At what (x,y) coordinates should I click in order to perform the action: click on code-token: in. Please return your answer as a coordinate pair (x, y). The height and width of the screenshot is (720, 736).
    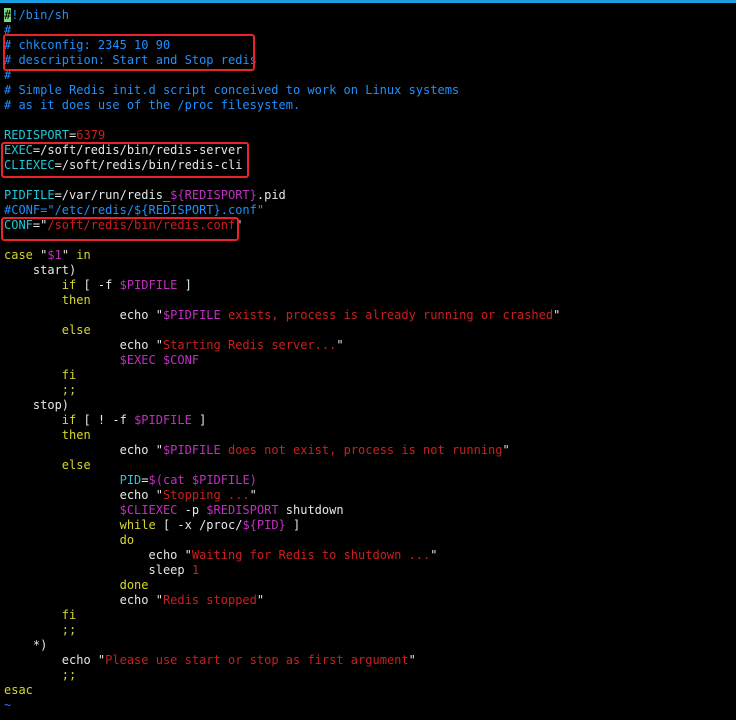
    Looking at the image, I should click on (83, 255).